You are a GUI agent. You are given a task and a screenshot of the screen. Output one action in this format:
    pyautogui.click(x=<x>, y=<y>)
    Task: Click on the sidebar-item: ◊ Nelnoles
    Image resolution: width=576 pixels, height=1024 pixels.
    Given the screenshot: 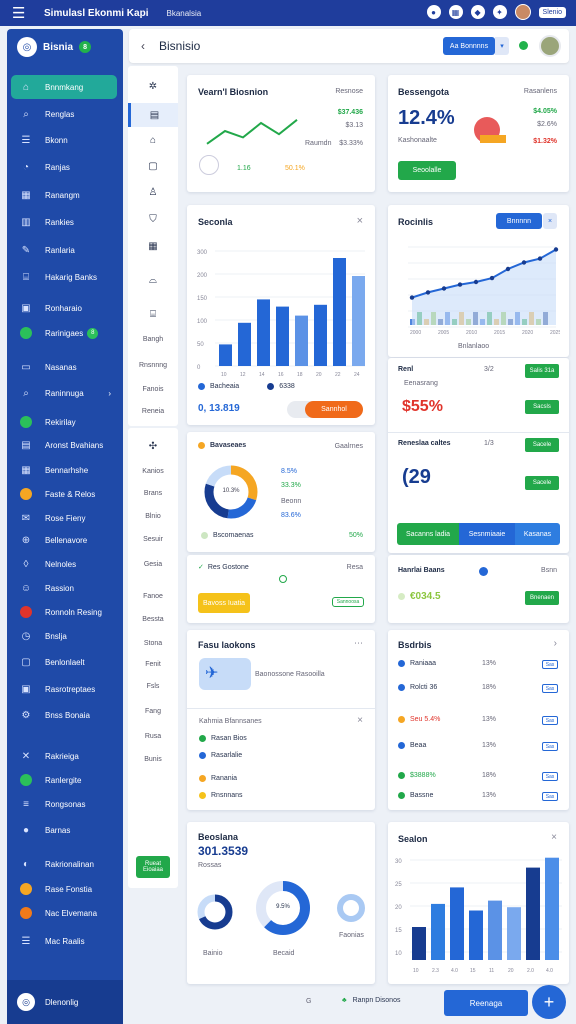 What is the action you would take?
    pyautogui.click(x=64, y=564)
    